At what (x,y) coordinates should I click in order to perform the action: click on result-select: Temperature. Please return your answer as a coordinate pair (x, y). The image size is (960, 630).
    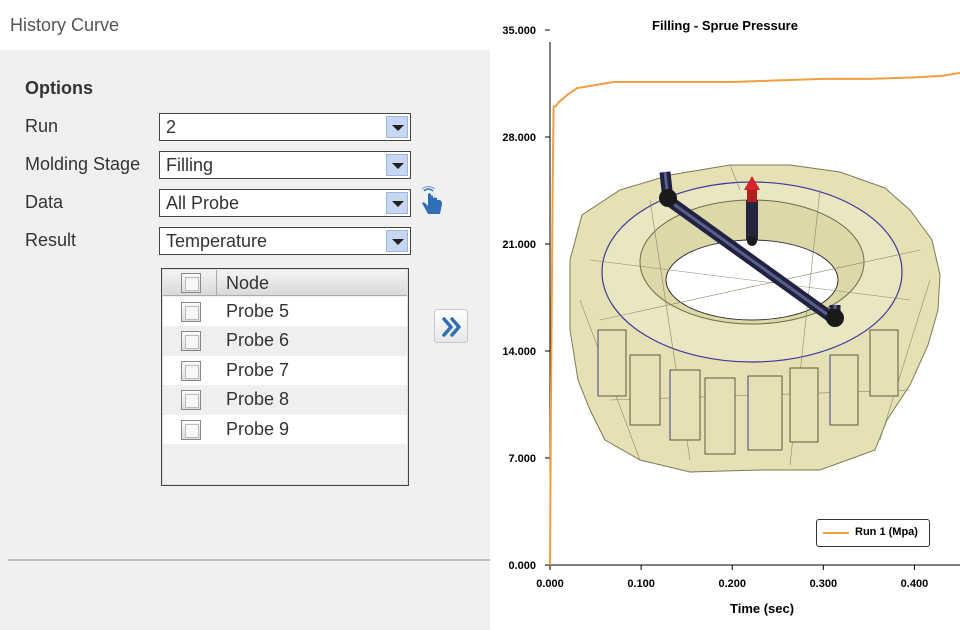
    Looking at the image, I should click on (285, 241).